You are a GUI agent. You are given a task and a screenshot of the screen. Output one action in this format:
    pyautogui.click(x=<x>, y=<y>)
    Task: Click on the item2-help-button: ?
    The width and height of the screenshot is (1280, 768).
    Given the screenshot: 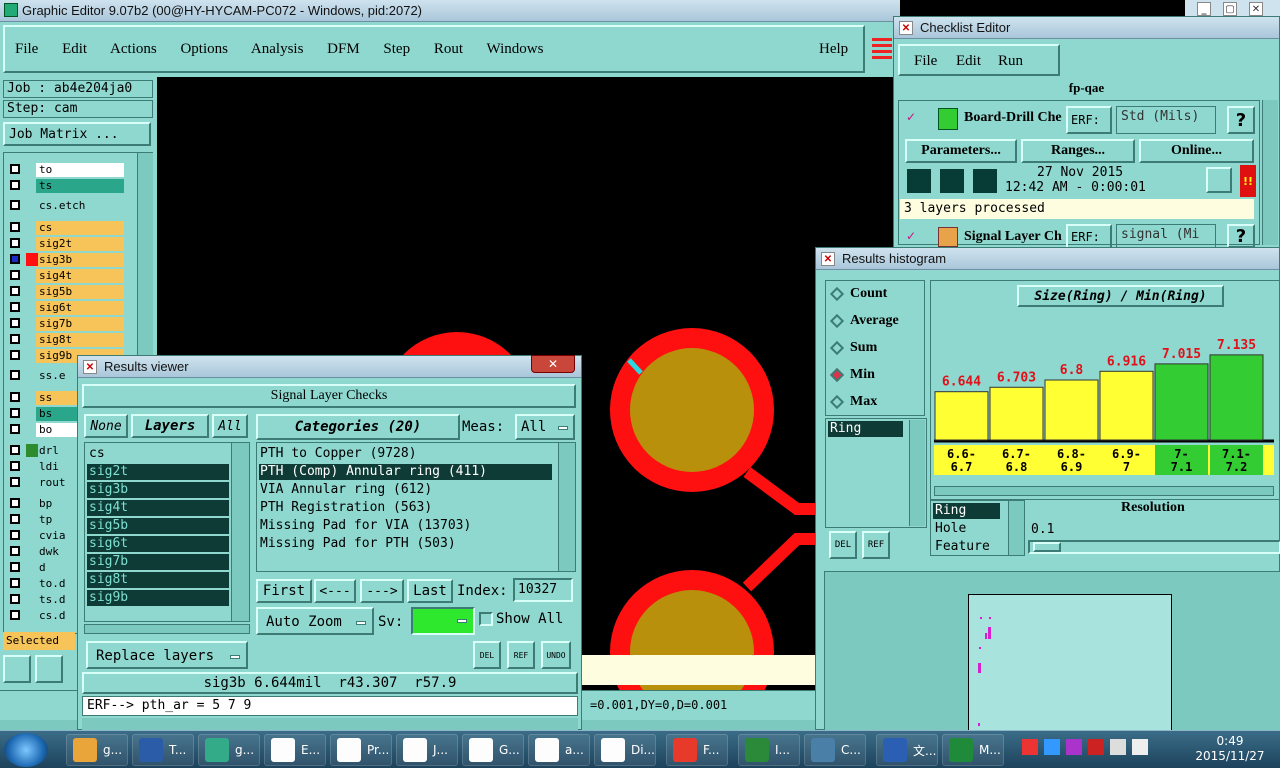 What is the action you would take?
    pyautogui.click(x=1241, y=236)
    